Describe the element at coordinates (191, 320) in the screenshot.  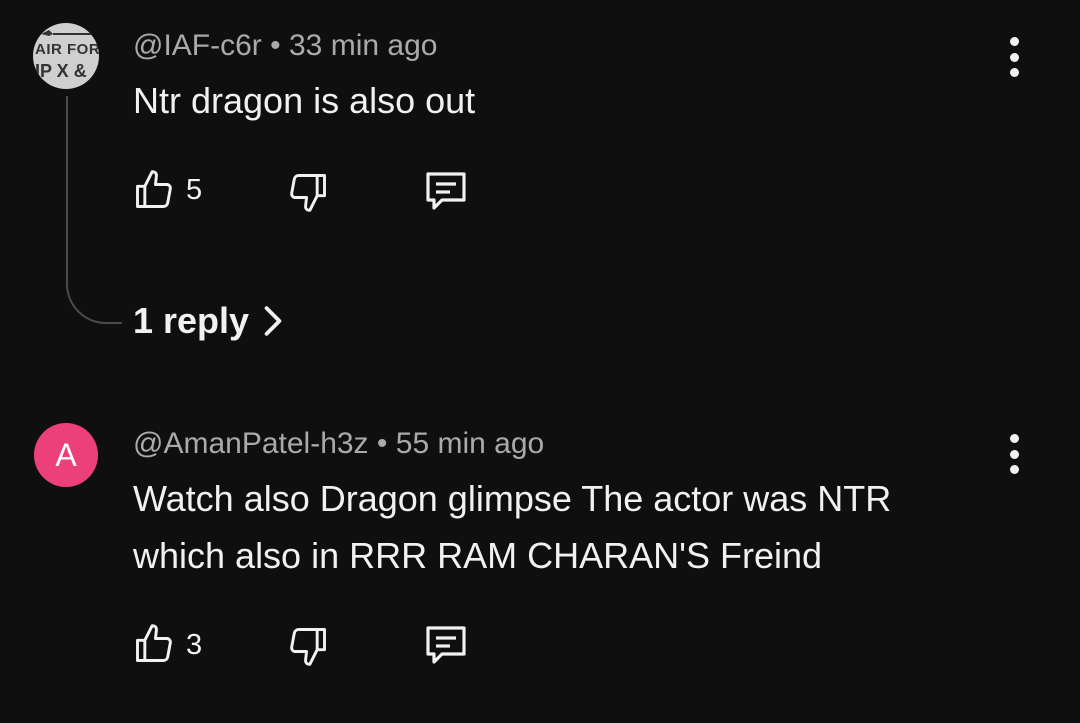
I see `replies-label: 1 reply` at that location.